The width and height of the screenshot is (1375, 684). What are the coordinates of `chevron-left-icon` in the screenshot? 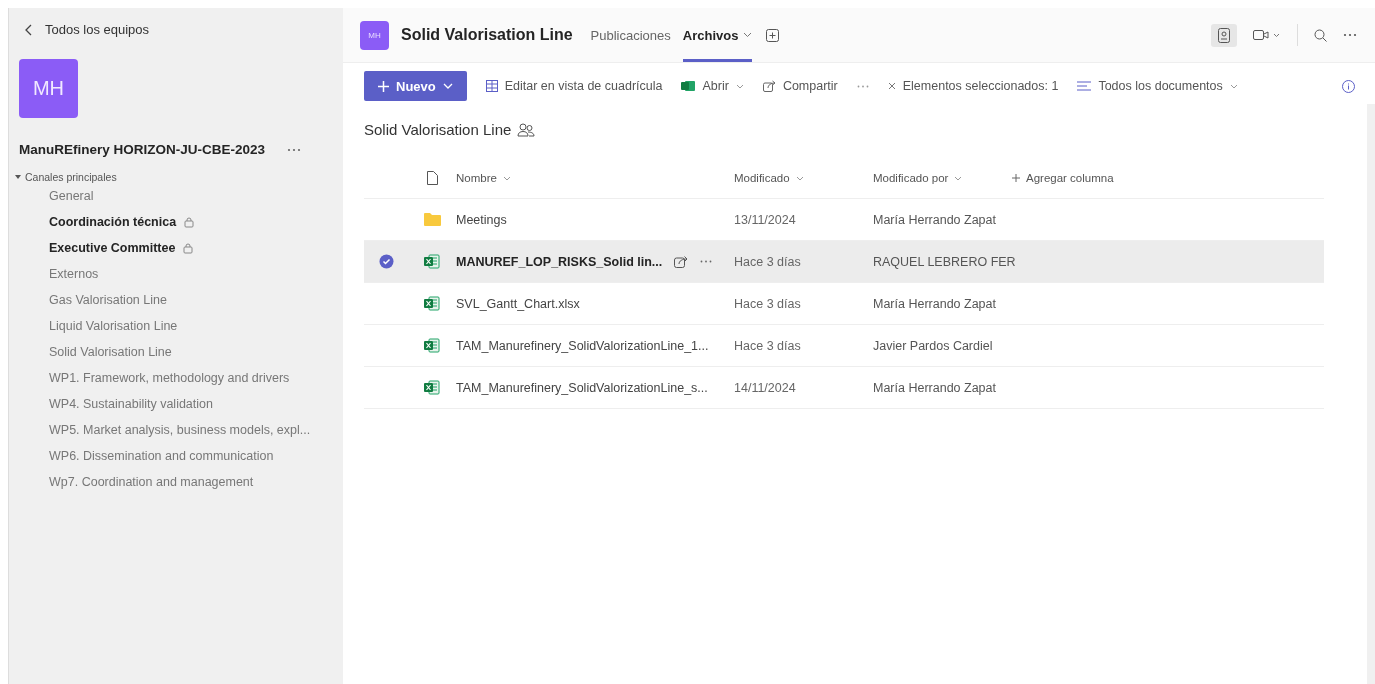 It's located at (29, 29).